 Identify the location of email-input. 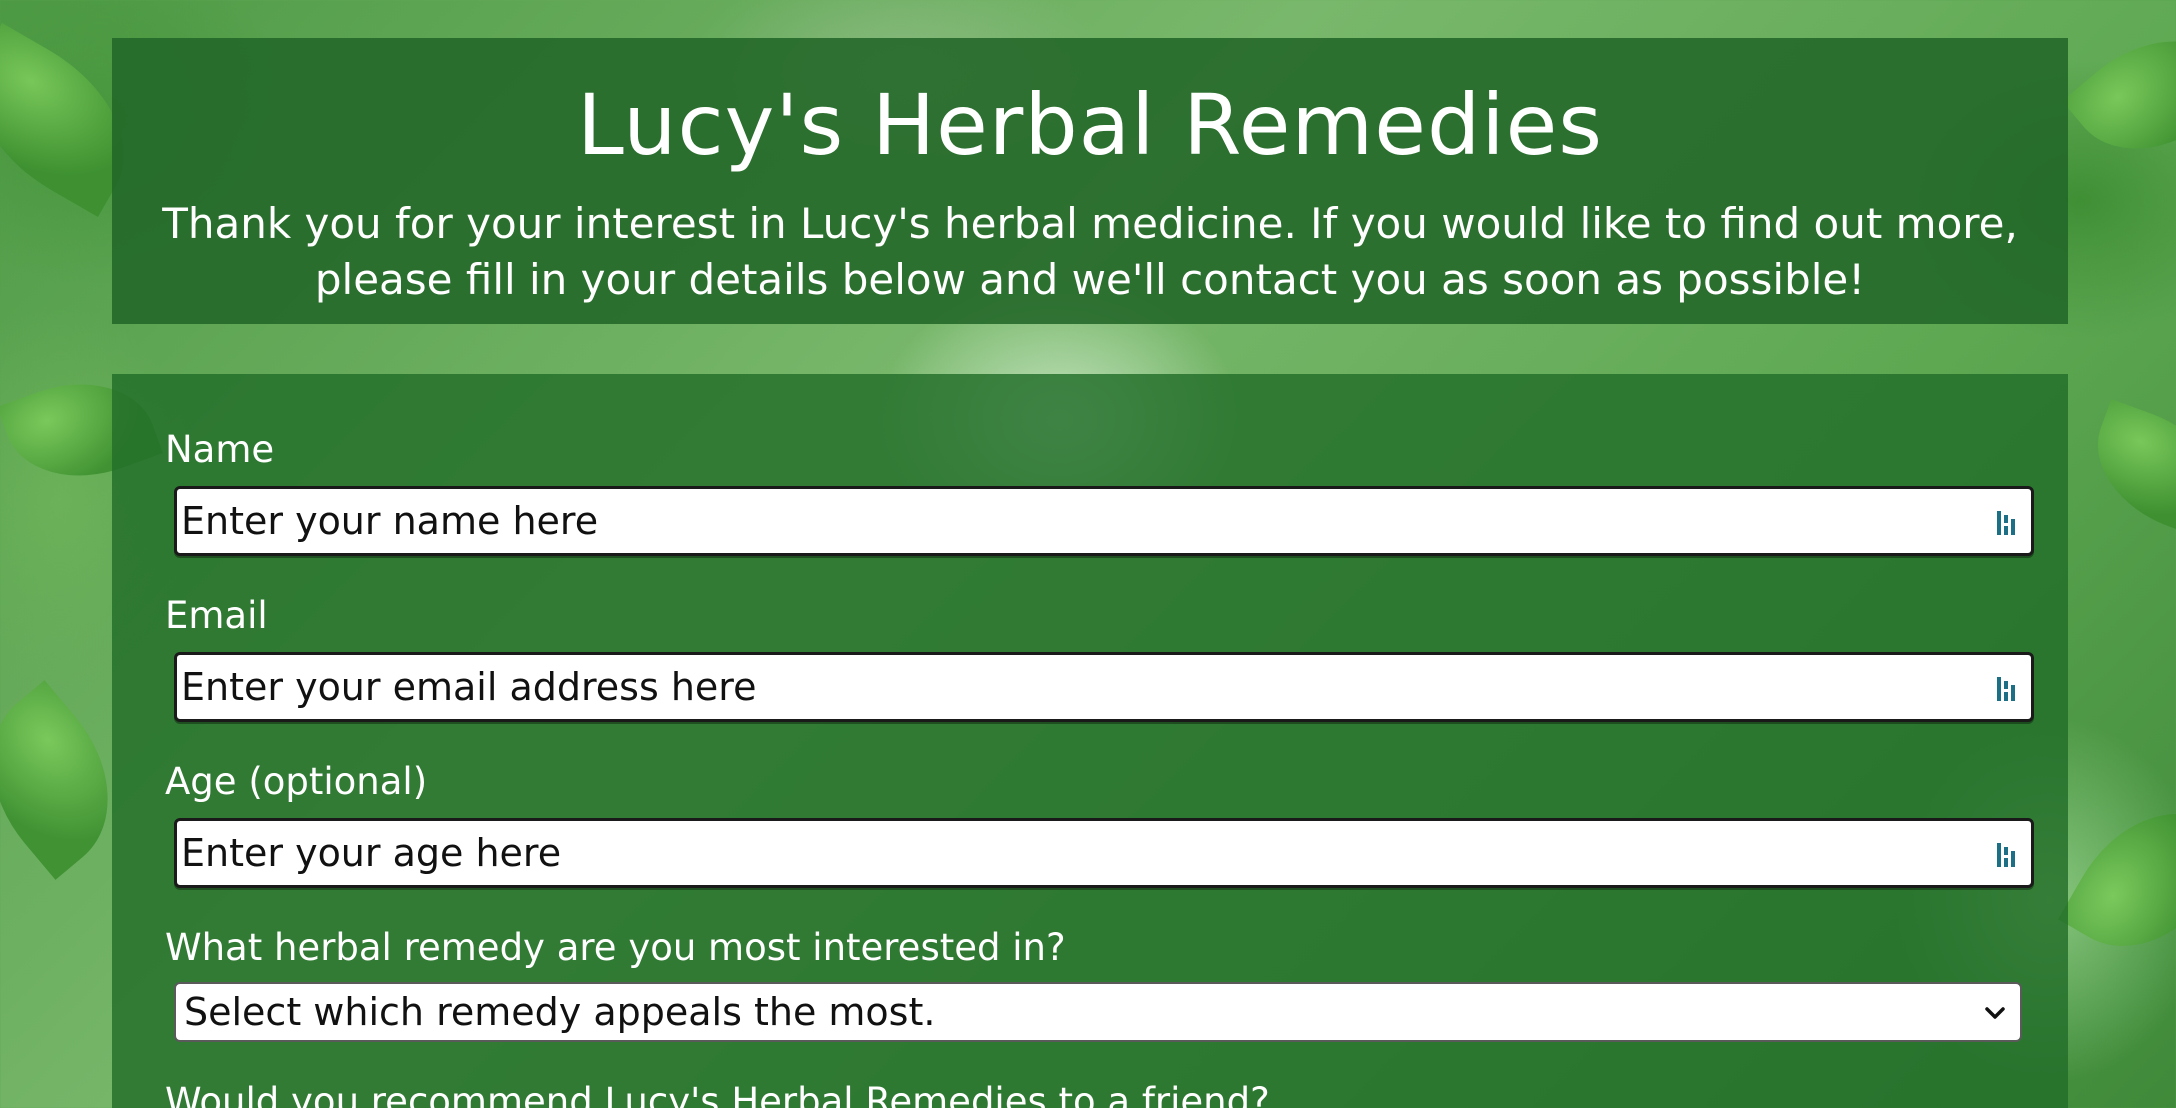
(1071, 687).